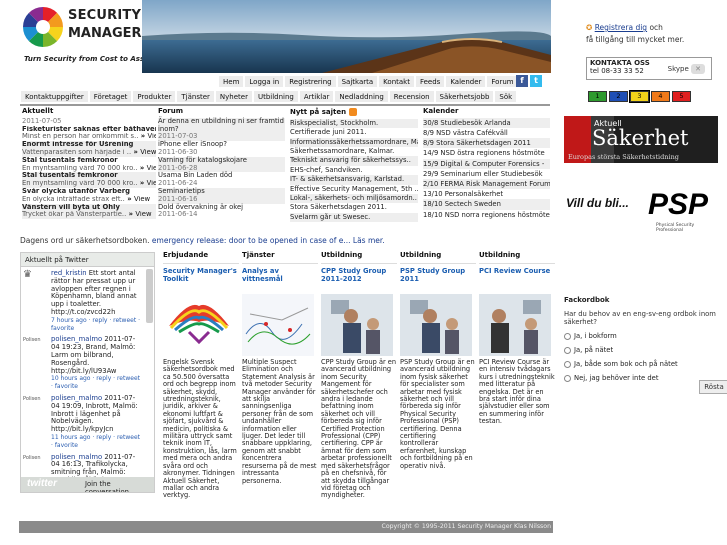  I want to click on rating-box: 1, so click(597, 96).